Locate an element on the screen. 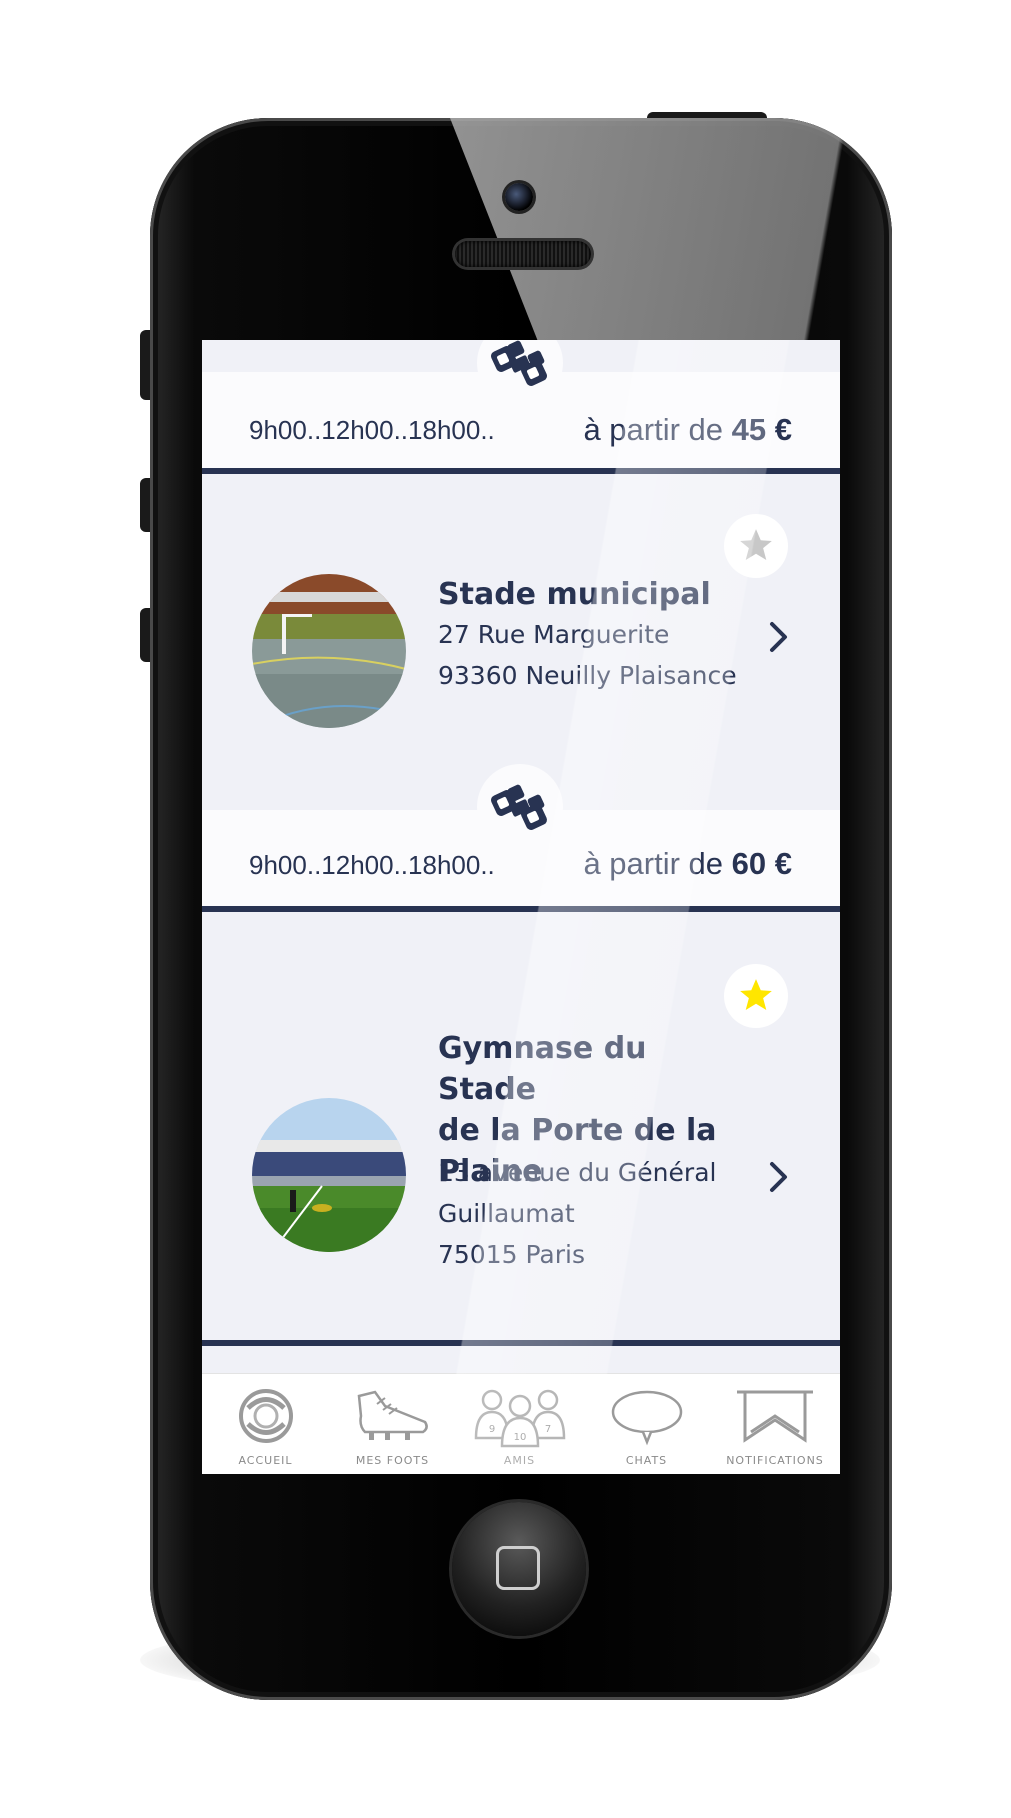 This screenshot has width=1011, height=1818. indoor-court-photo is located at coordinates (329, 651).